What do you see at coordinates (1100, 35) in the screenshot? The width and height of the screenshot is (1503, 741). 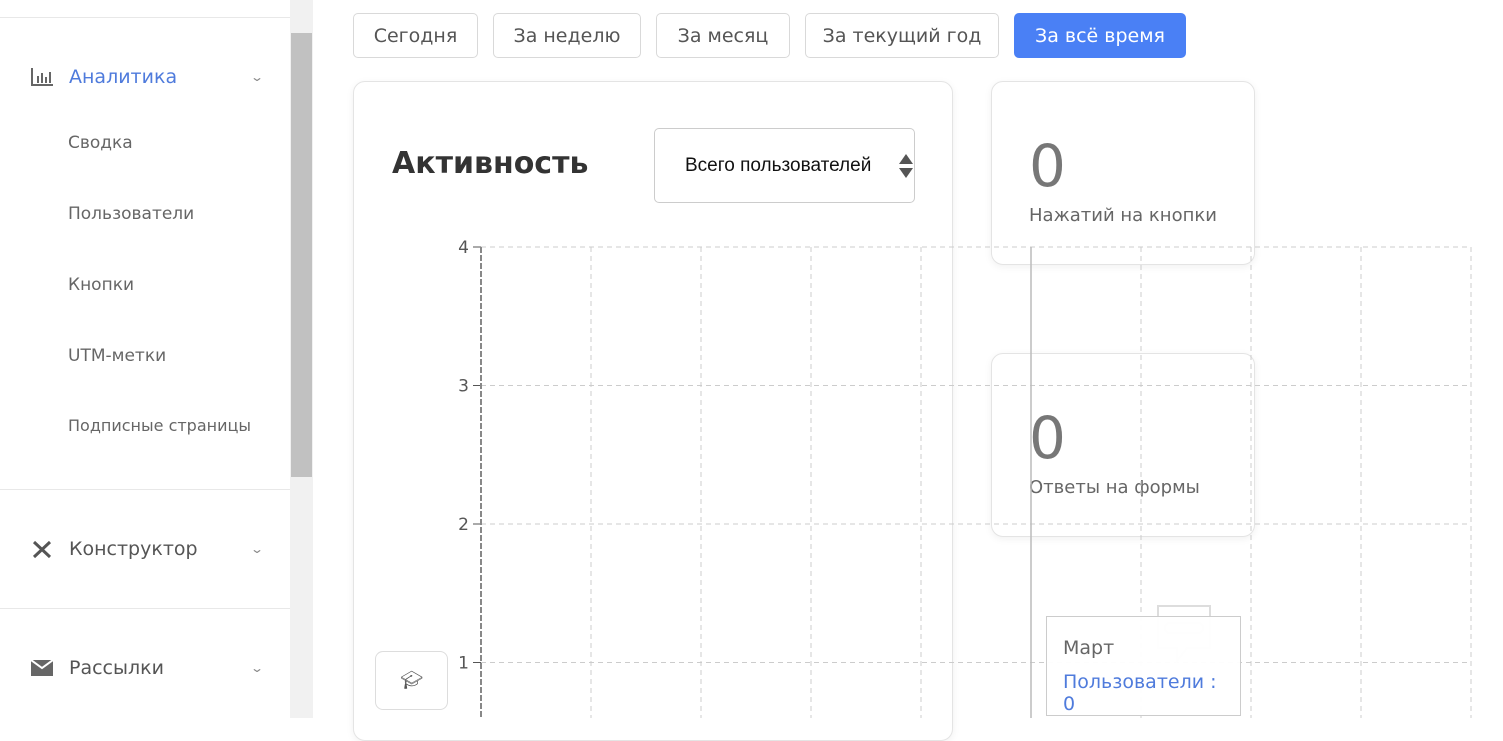 I see `period-all-time-button: За всё время` at bounding box center [1100, 35].